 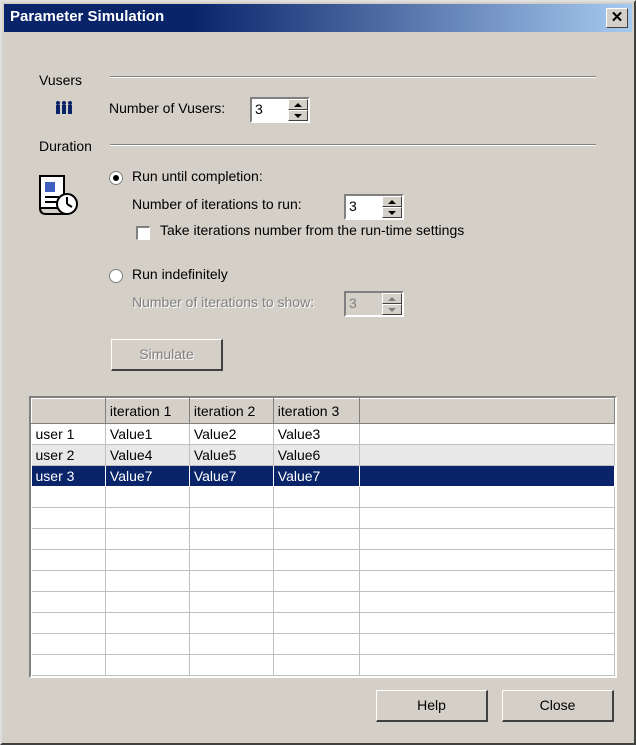 I want to click on table-row-selected: user 3 Value7 Value7 Value7, so click(x=323, y=476).